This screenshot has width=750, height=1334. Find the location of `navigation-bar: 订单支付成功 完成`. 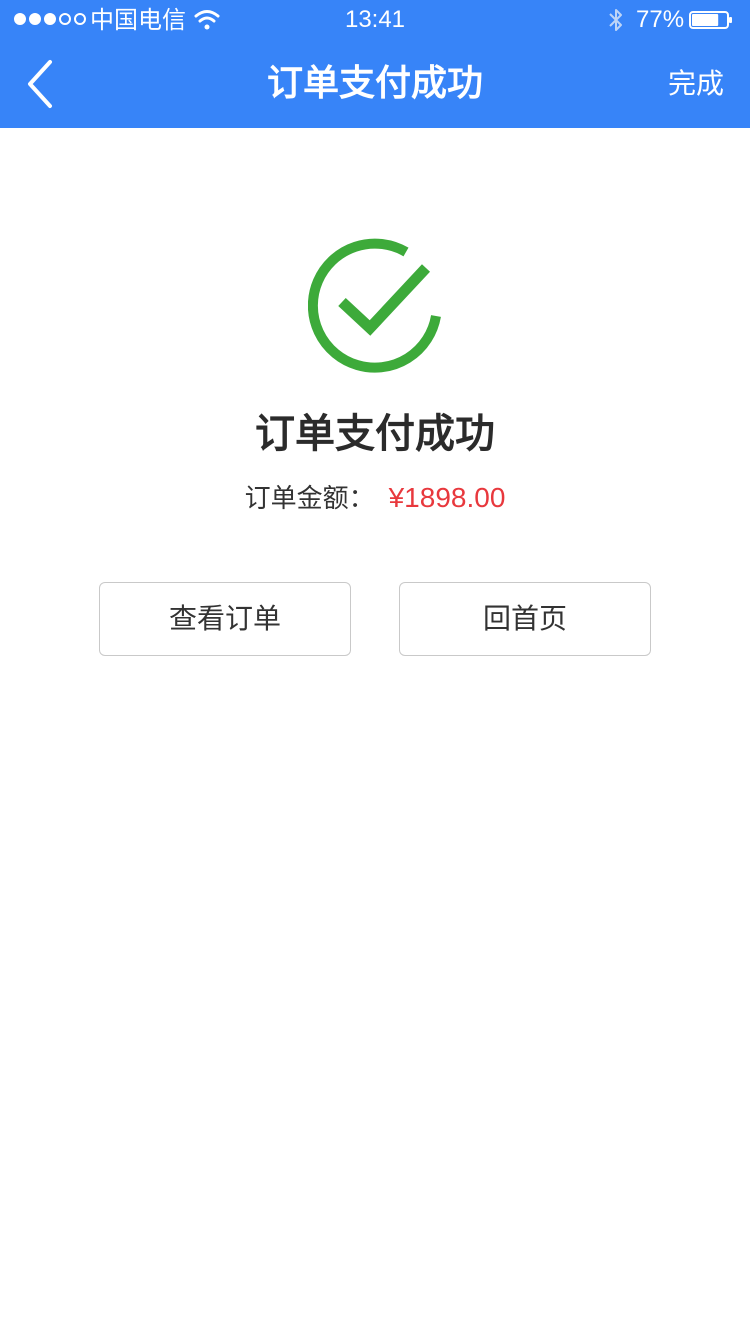

navigation-bar: 订单支付成功 完成 is located at coordinates (375, 84).